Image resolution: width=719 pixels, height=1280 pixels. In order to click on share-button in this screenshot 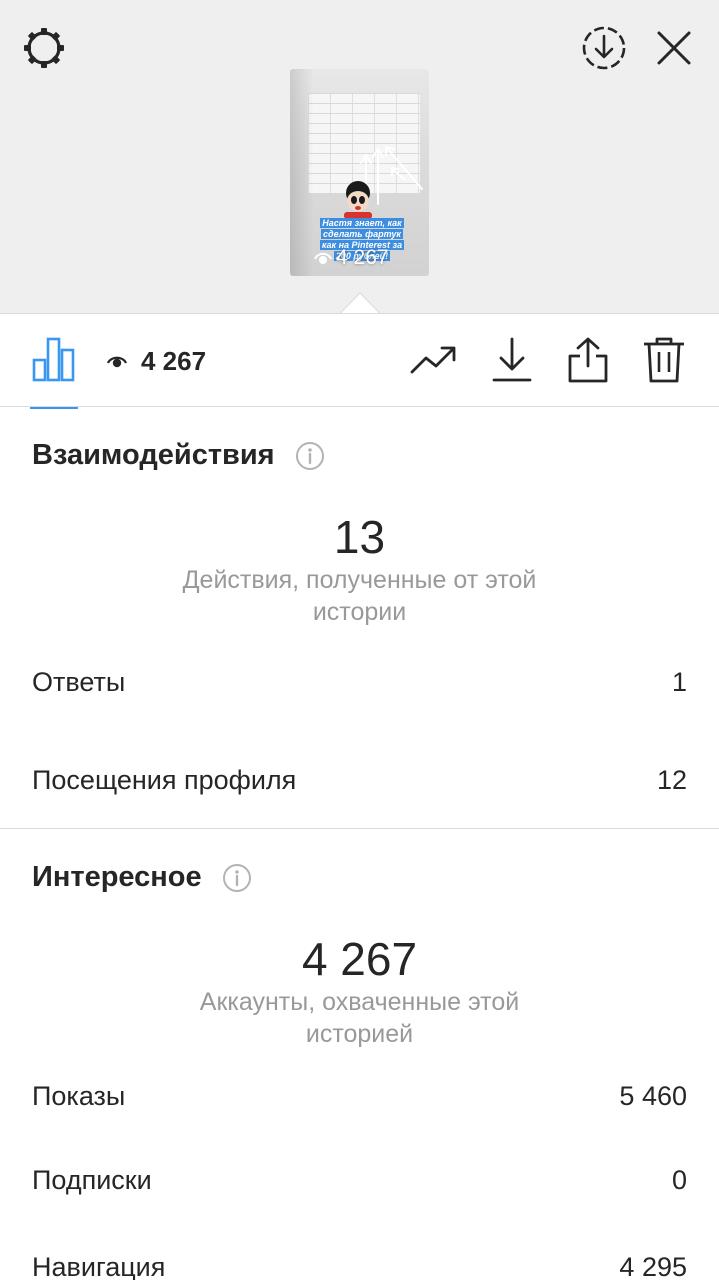, I will do `click(588, 360)`.